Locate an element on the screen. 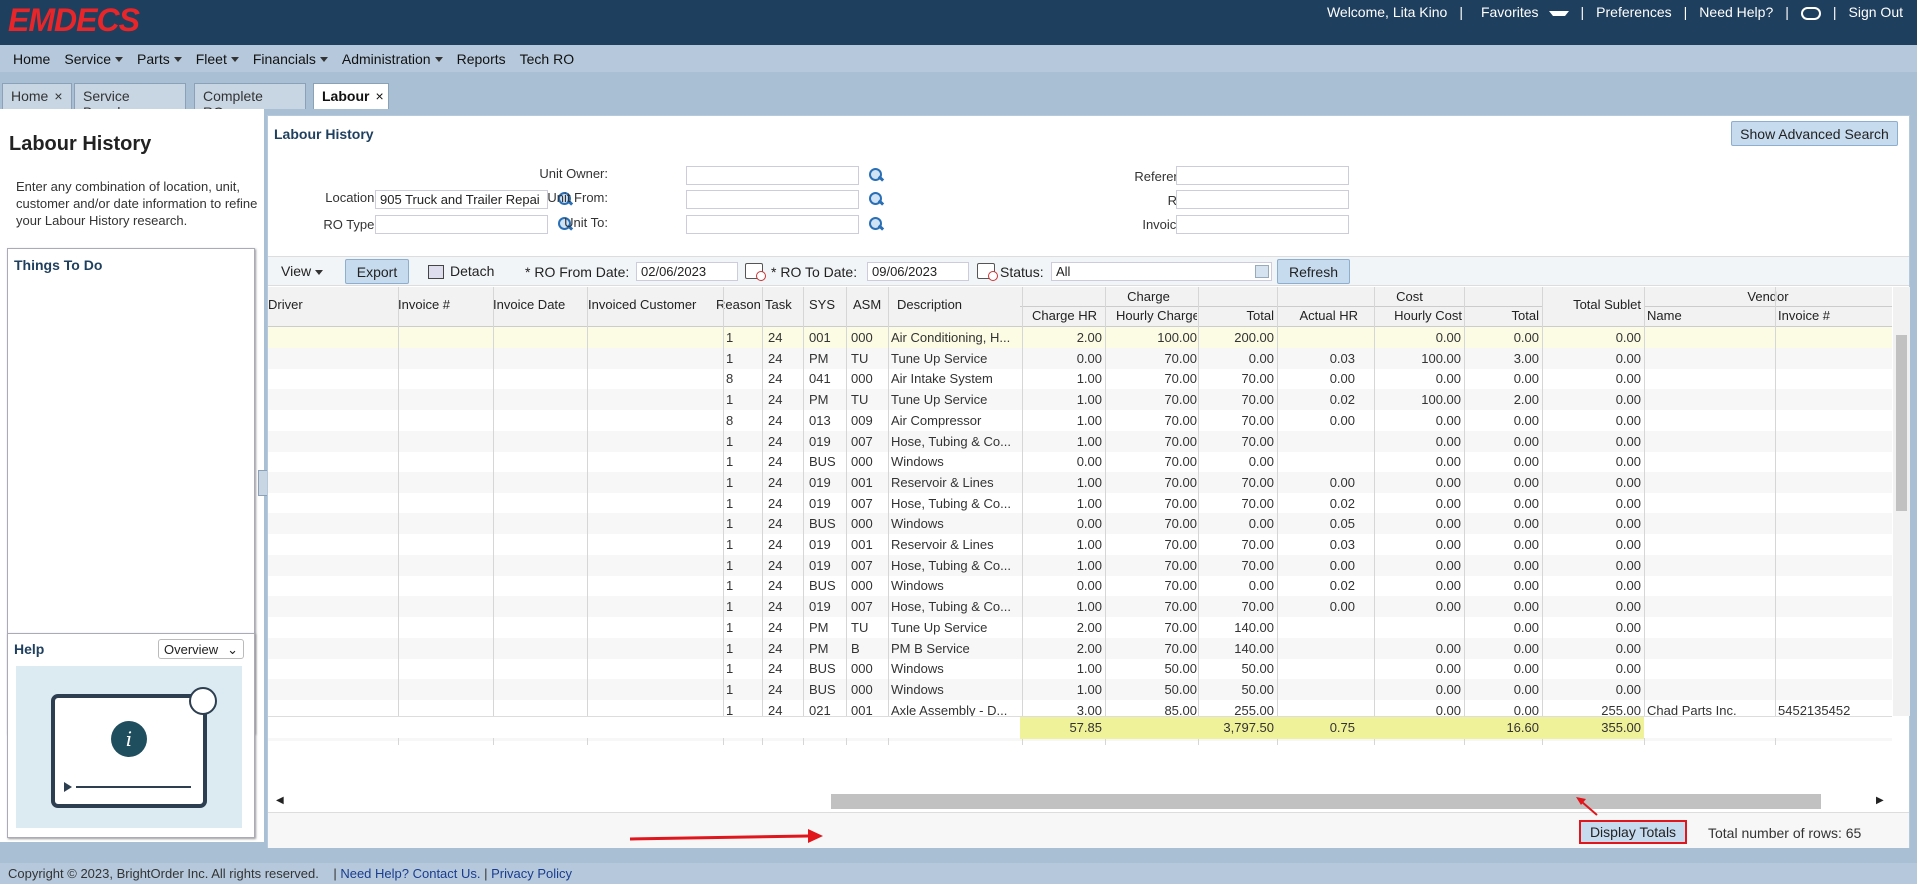 The height and width of the screenshot is (884, 1917). show-advanced-search-button: Show Advanced Search is located at coordinates (1814, 133).